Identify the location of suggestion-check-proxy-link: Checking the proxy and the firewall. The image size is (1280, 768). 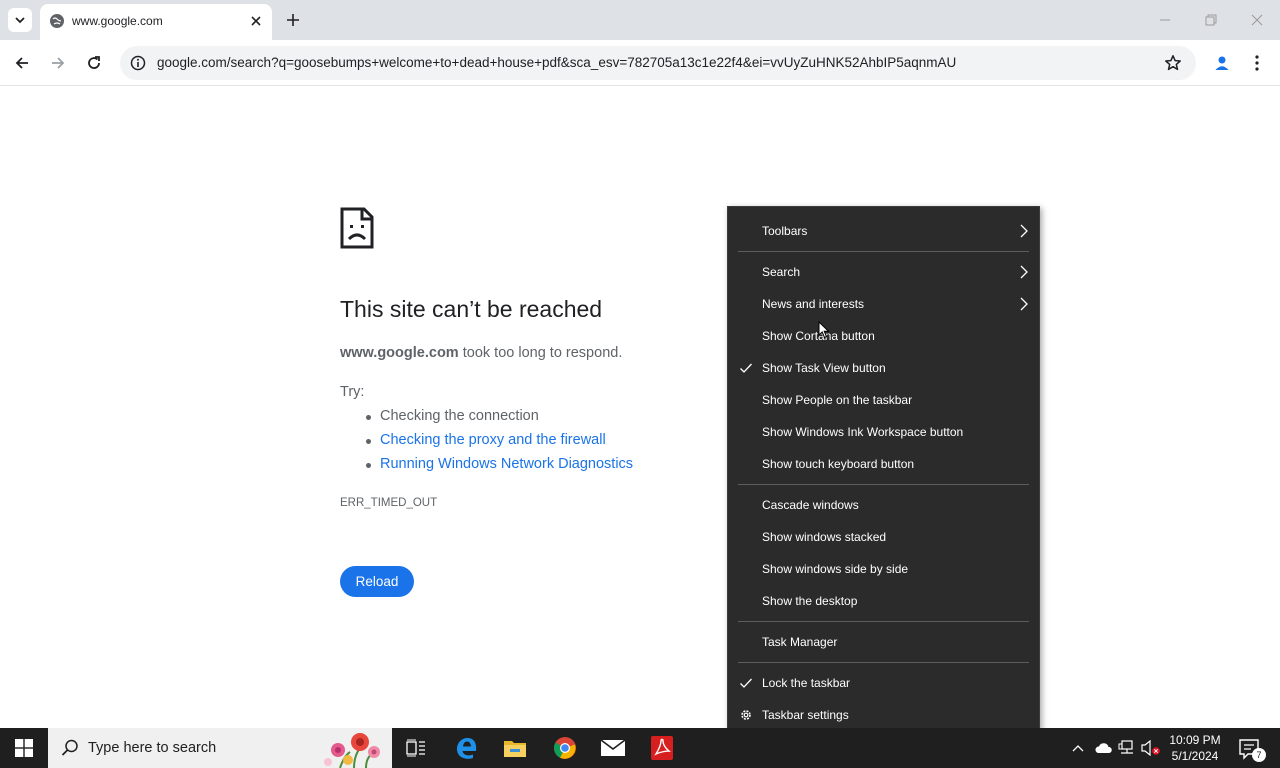
(497, 444).